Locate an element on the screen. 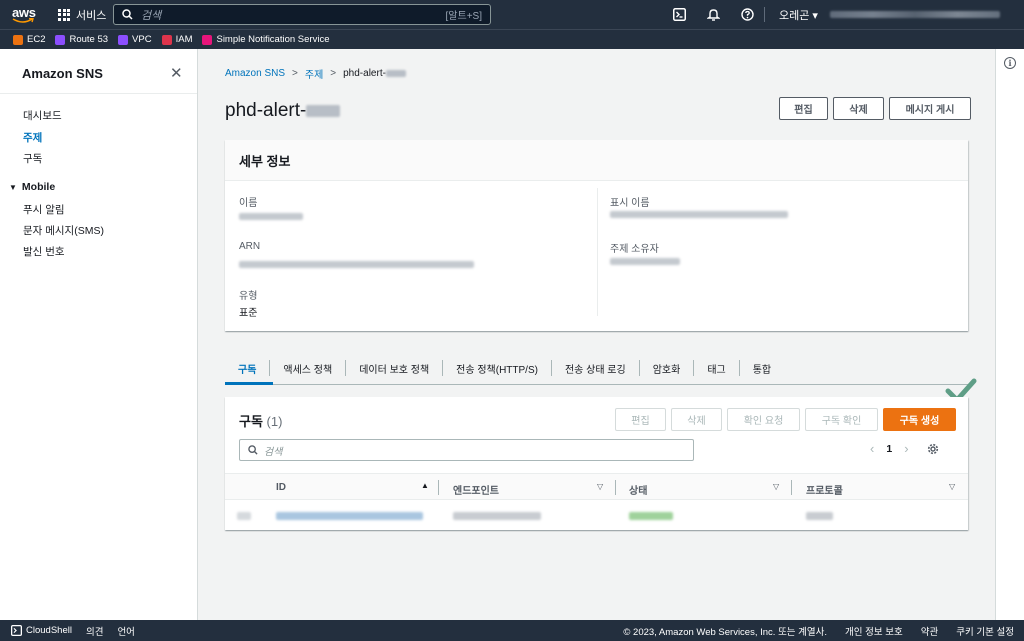 The width and height of the screenshot is (1024, 641). region-selector: 오레곤 ▾ is located at coordinates (798, 15).